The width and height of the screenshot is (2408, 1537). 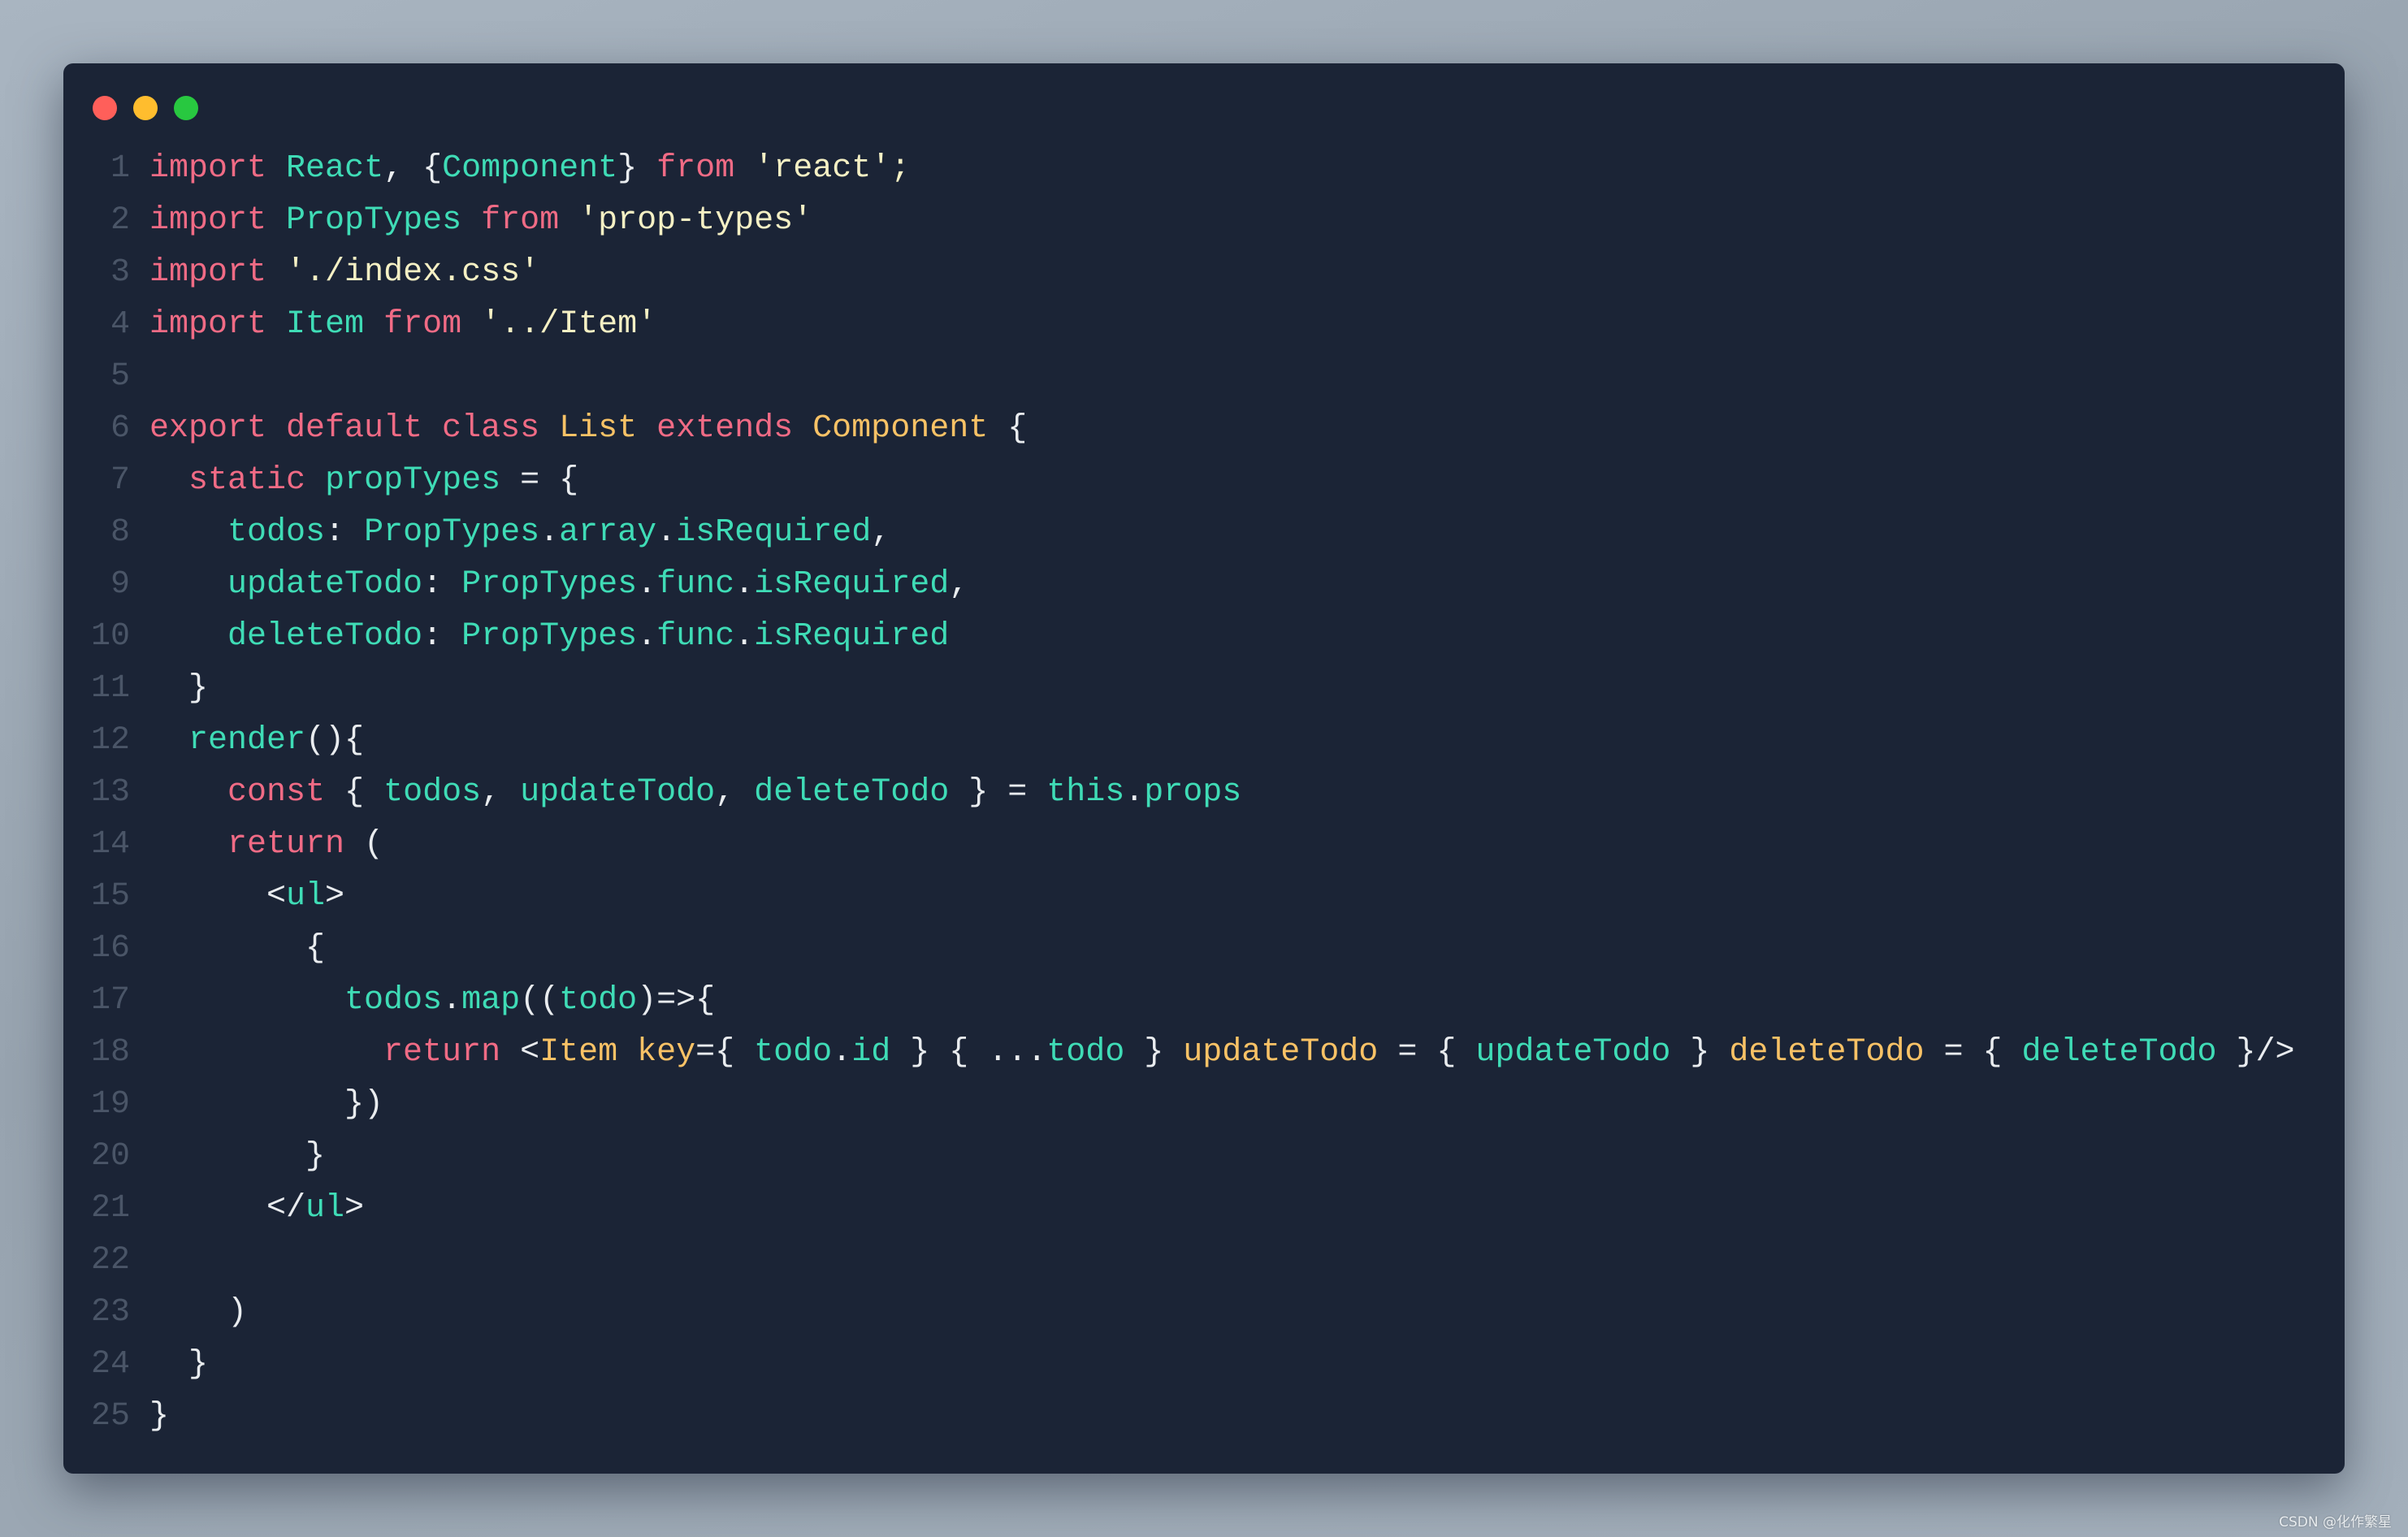 What do you see at coordinates (218, 896) in the screenshot?
I see `code-token: <` at bounding box center [218, 896].